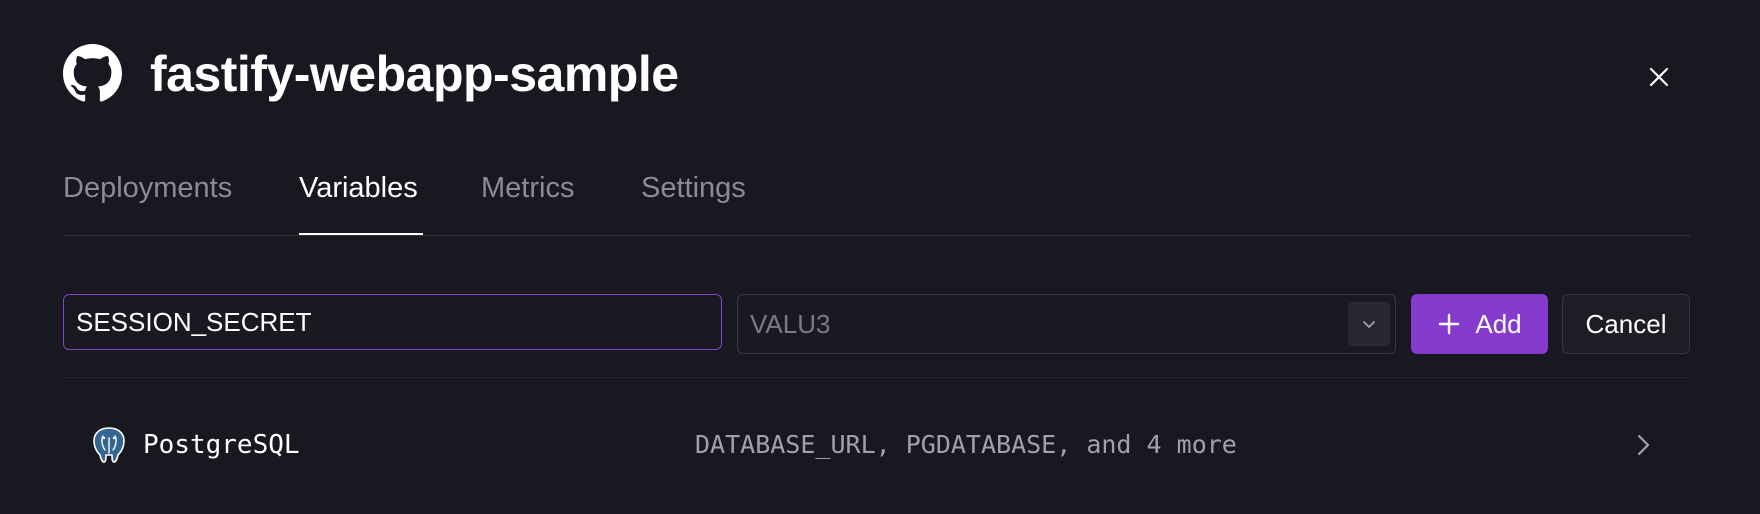 The image size is (1760, 514). What do you see at coordinates (414, 73) in the screenshot?
I see `page-title: fastify-webapp-sample` at bounding box center [414, 73].